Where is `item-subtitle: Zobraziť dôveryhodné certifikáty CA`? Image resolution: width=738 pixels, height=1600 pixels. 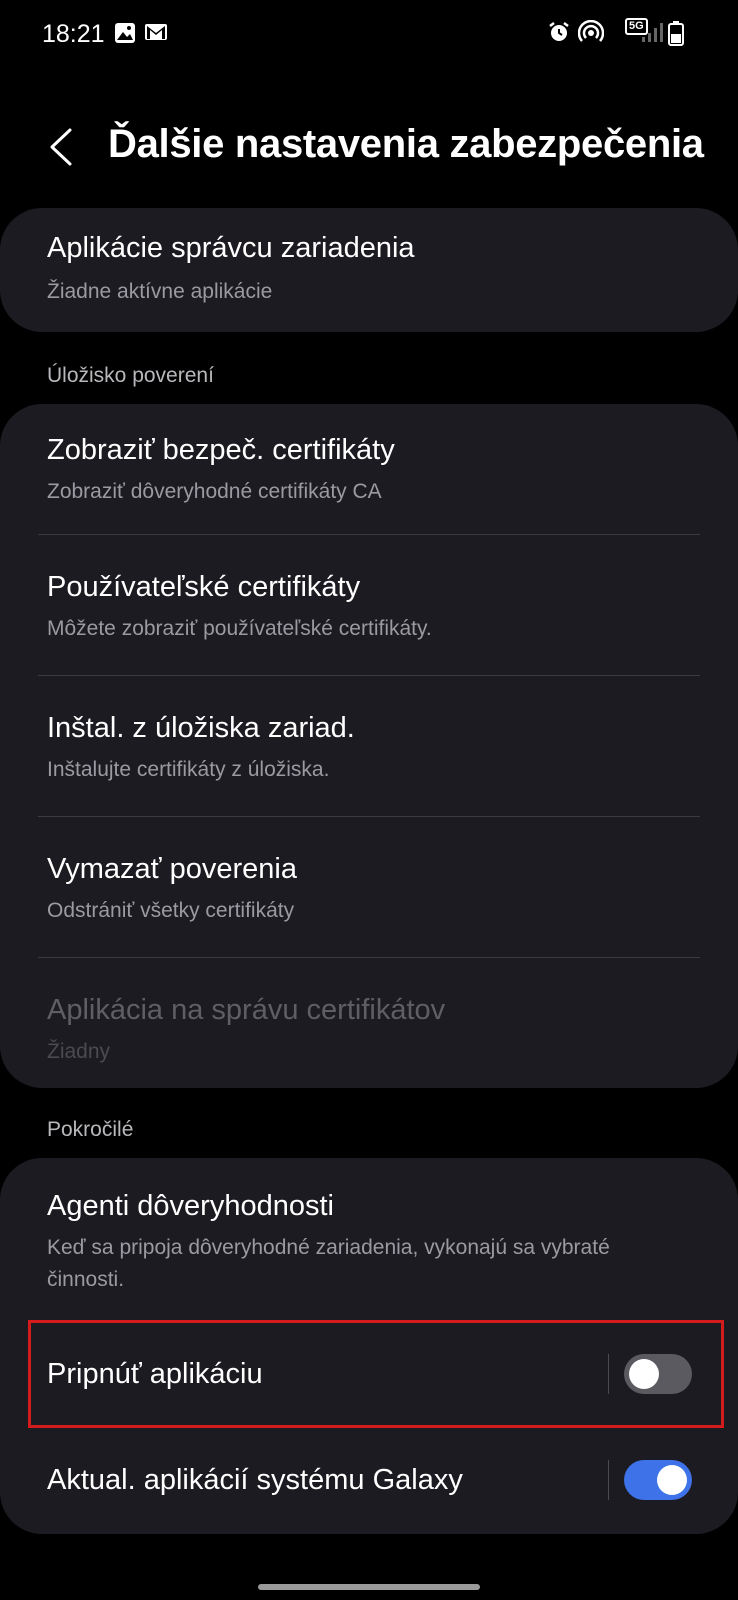 item-subtitle: Zobraziť dôveryhodné certifikáty CA is located at coordinates (214, 491).